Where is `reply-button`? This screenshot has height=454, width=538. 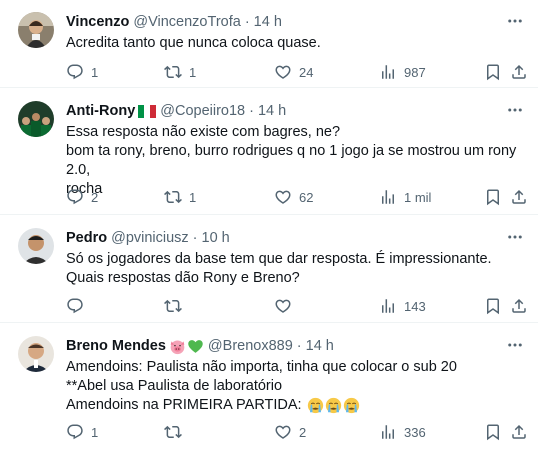
reply-button is located at coordinates (78, 306).